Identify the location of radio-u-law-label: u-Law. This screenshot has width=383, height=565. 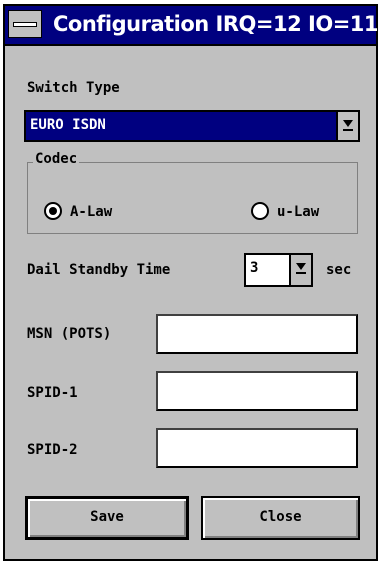
(298, 212).